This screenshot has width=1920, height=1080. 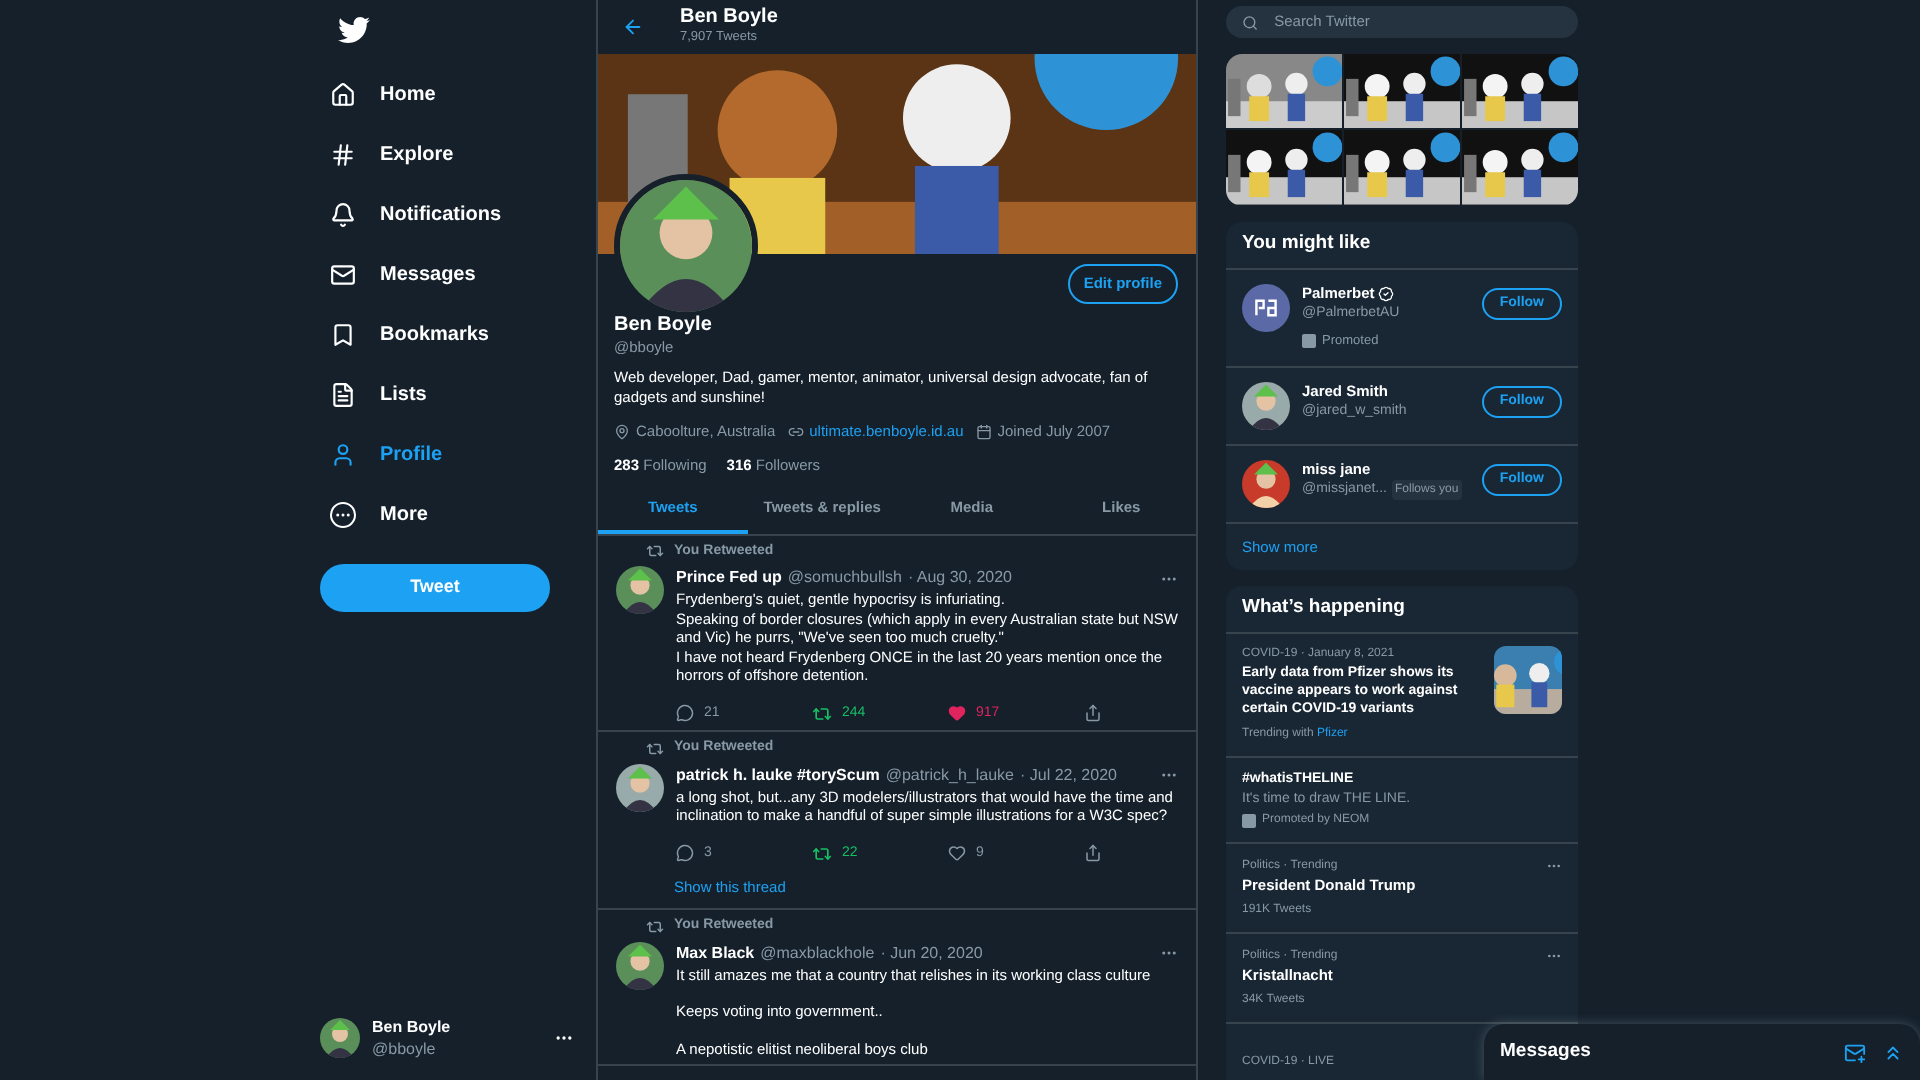 What do you see at coordinates (1250, 22) in the screenshot?
I see `search-icon` at bounding box center [1250, 22].